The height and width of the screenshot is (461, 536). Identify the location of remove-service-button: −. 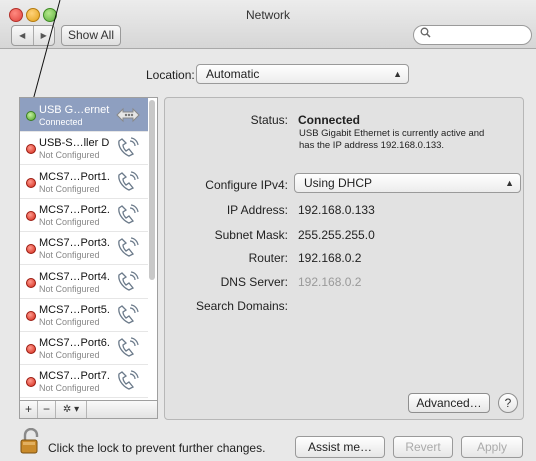
(47, 409).